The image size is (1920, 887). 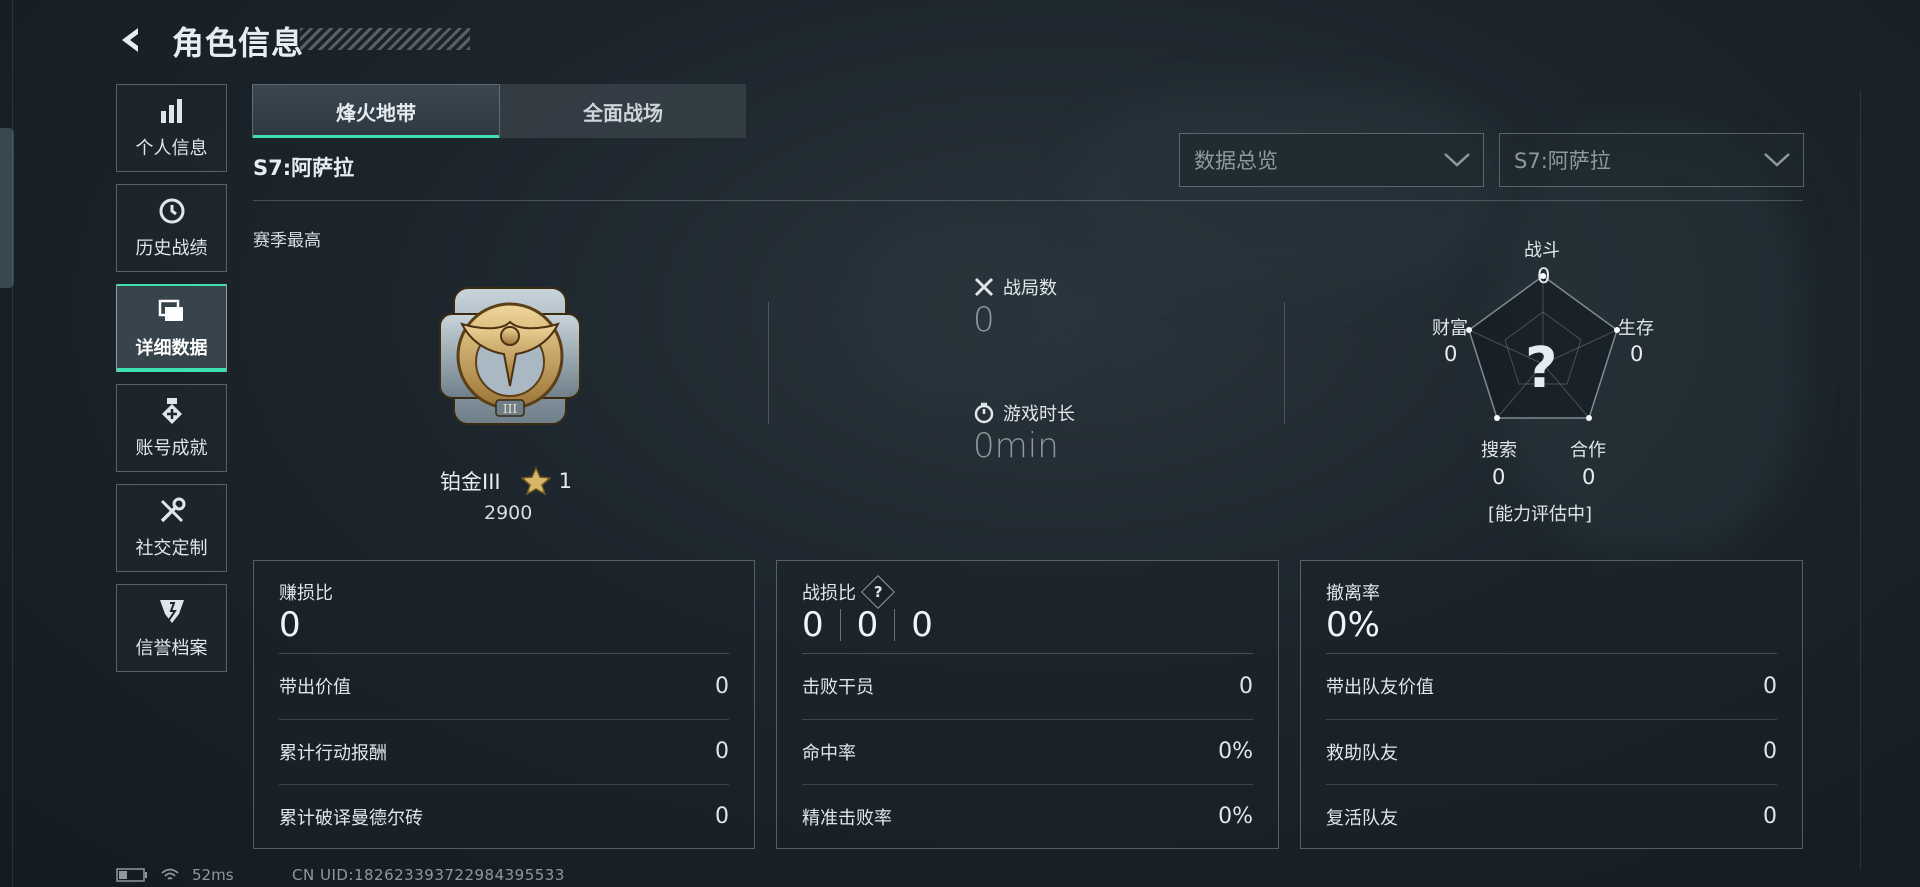 What do you see at coordinates (1551, 816) in the screenshot?
I see `stat-row: 复活队友 0` at bounding box center [1551, 816].